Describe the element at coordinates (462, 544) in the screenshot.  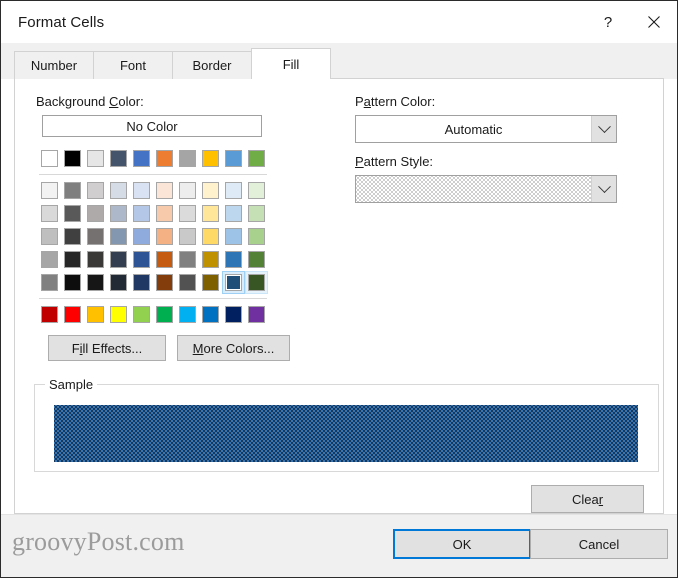
I see `ok-button: OK` at that location.